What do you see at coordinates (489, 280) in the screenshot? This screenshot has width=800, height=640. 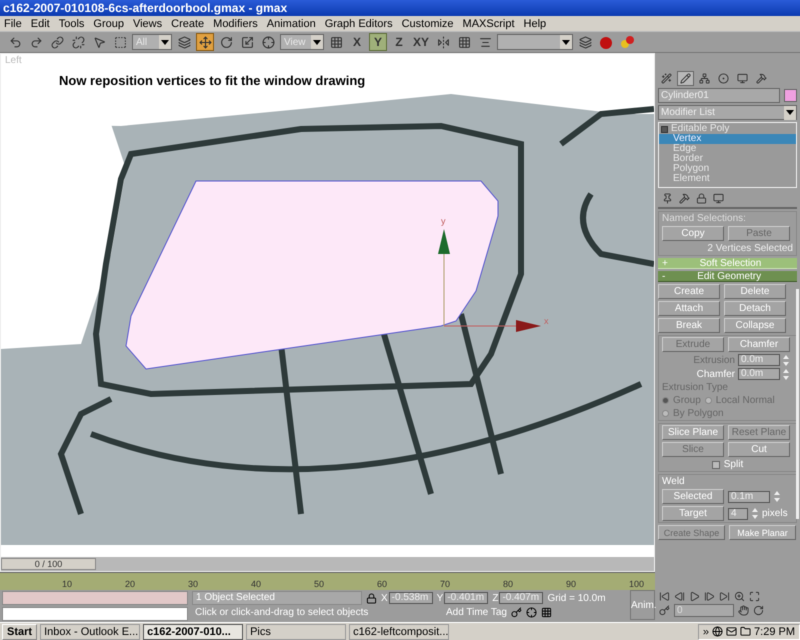 I see `move-gizmo` at bounding box center [489, 280].